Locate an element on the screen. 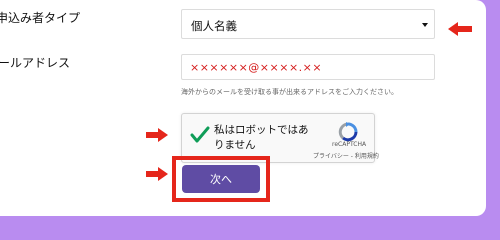 This screenshot has height=240, width=500. checkmark-icon is located at coordinates (200, 137).